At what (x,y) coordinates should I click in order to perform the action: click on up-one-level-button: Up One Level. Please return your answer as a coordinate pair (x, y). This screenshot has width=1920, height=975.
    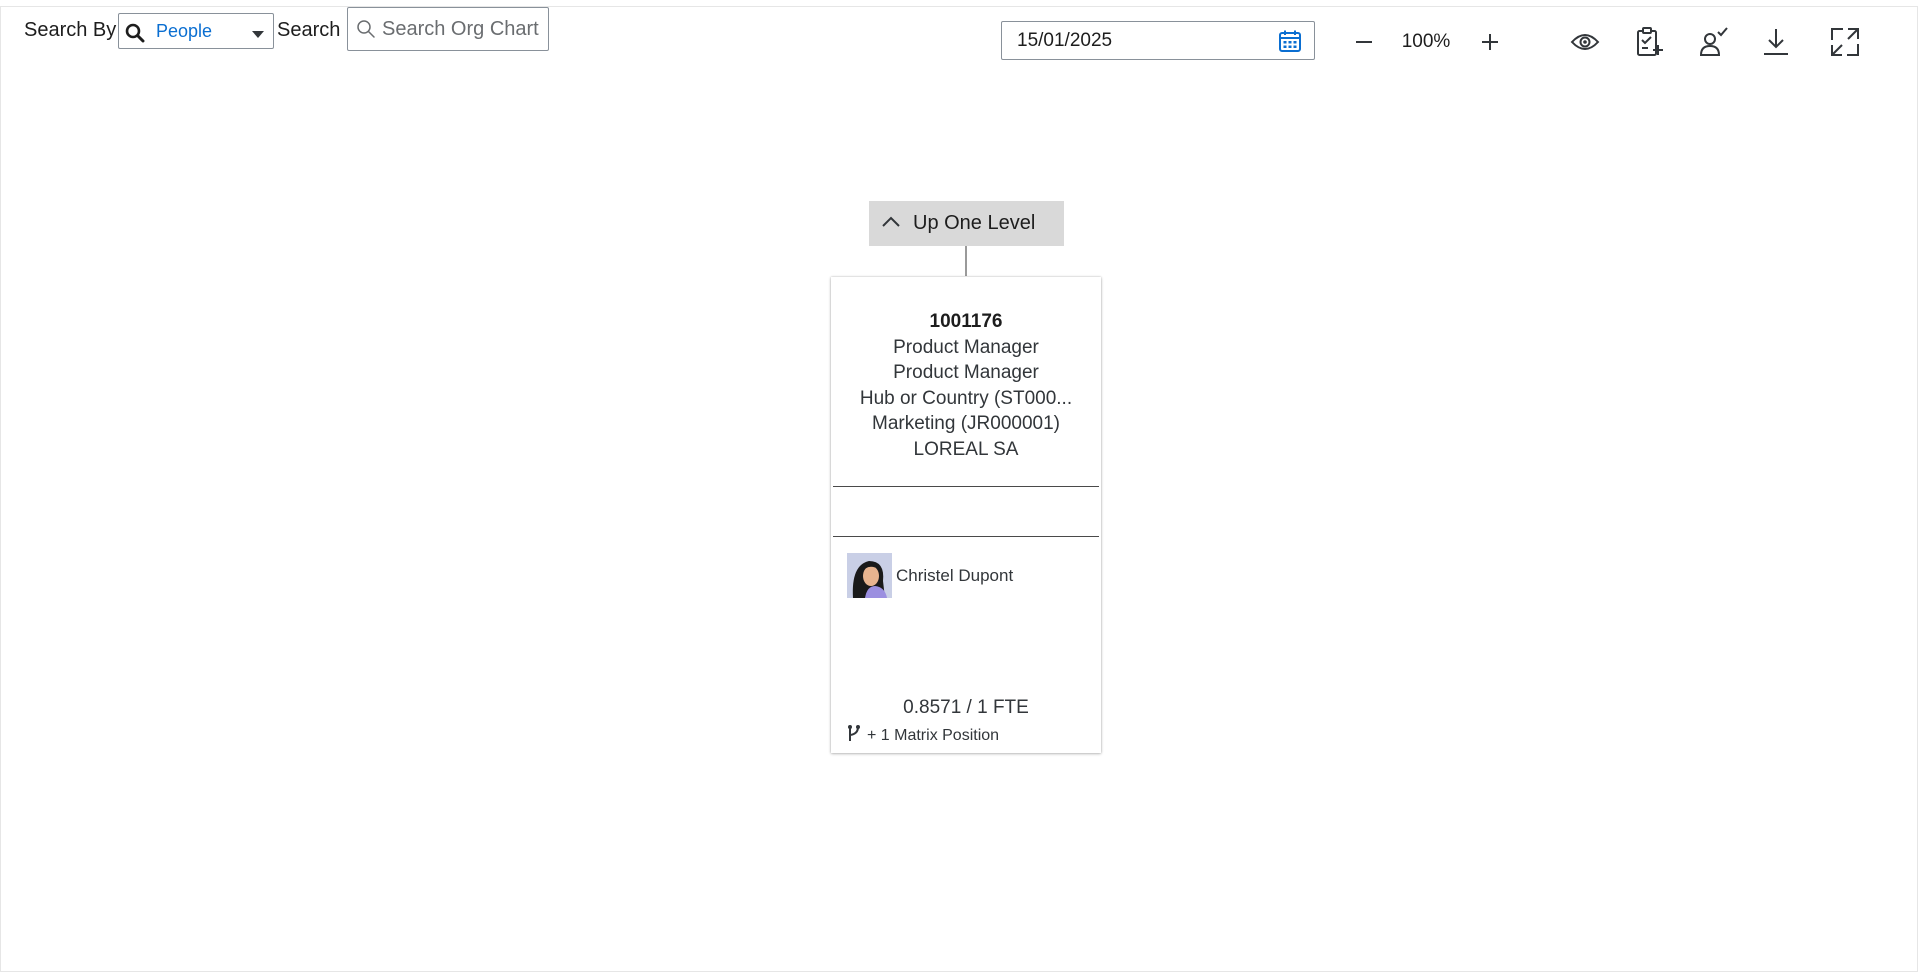
    Looking at the image, I should click on (966, 223).